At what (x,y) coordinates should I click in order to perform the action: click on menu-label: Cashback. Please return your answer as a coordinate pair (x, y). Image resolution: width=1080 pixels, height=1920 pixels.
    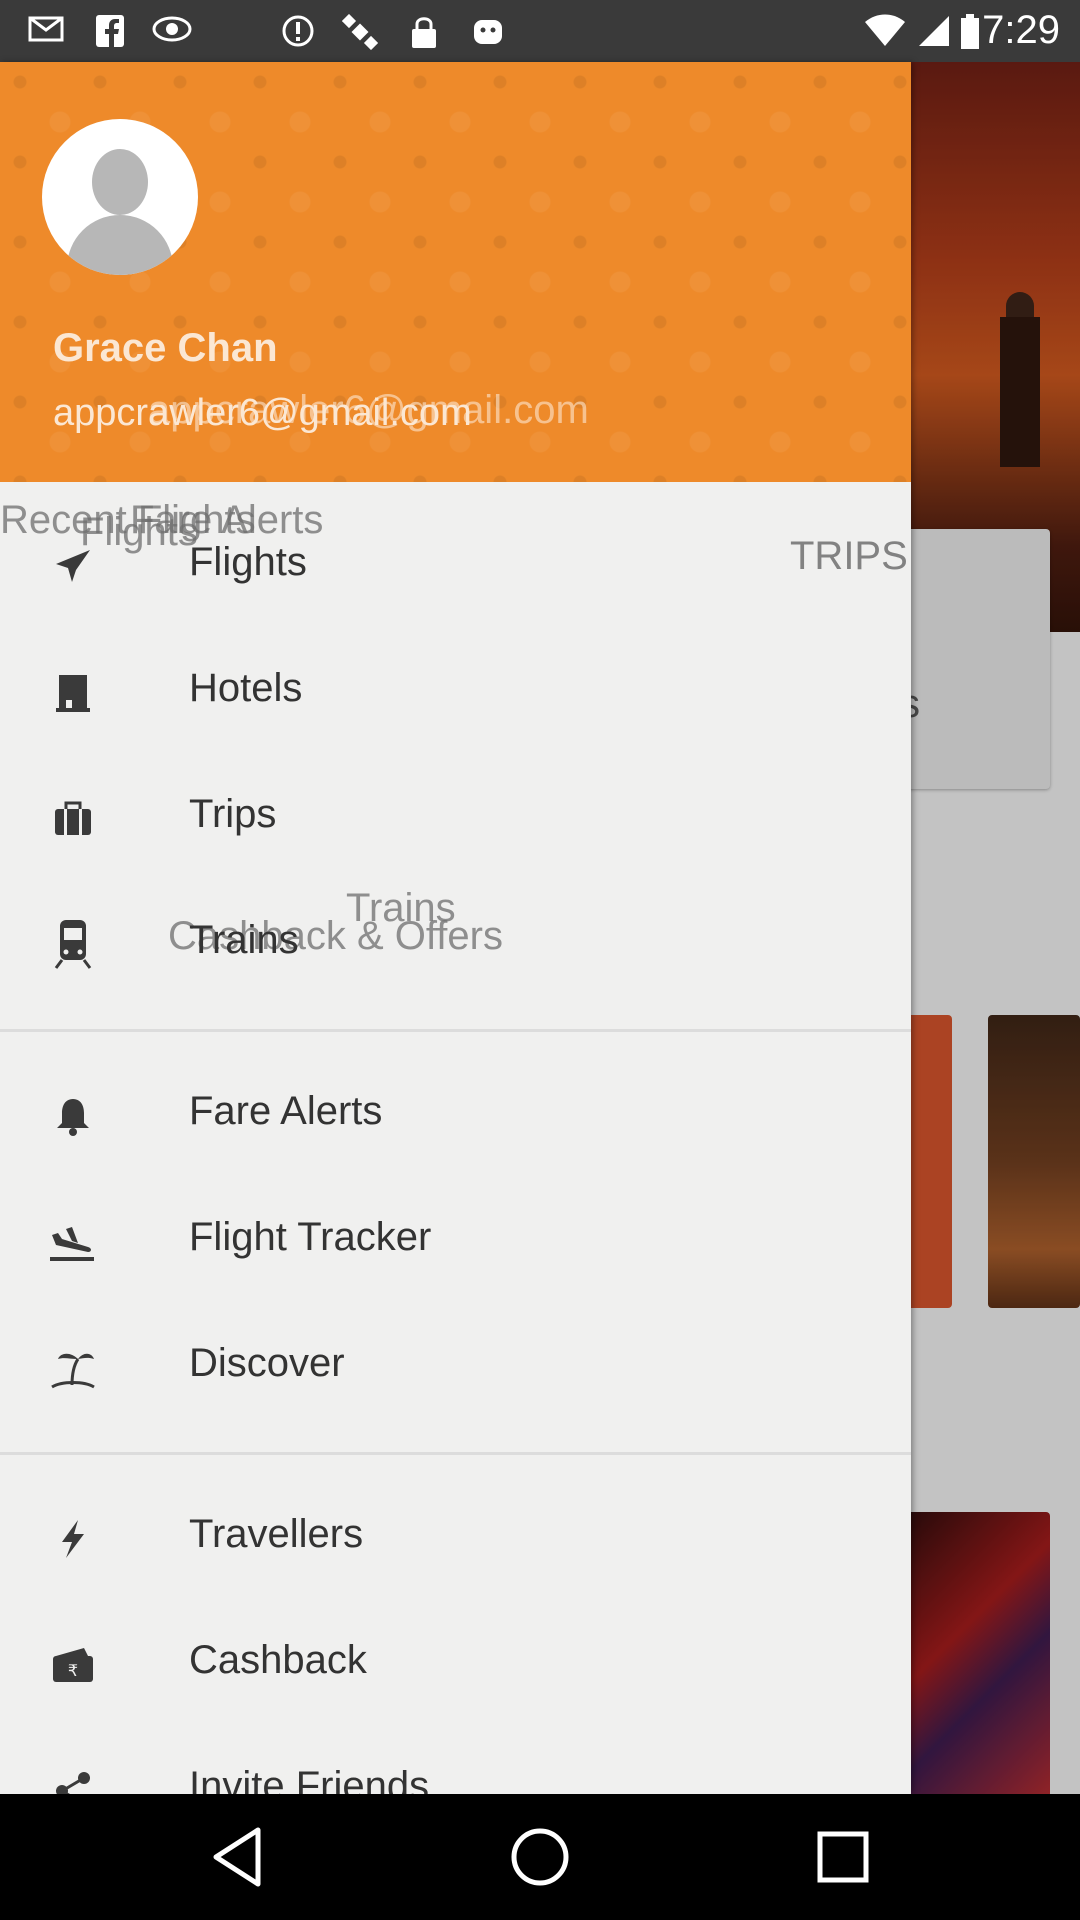
    Looking at the image, I should click on (278, 1660).